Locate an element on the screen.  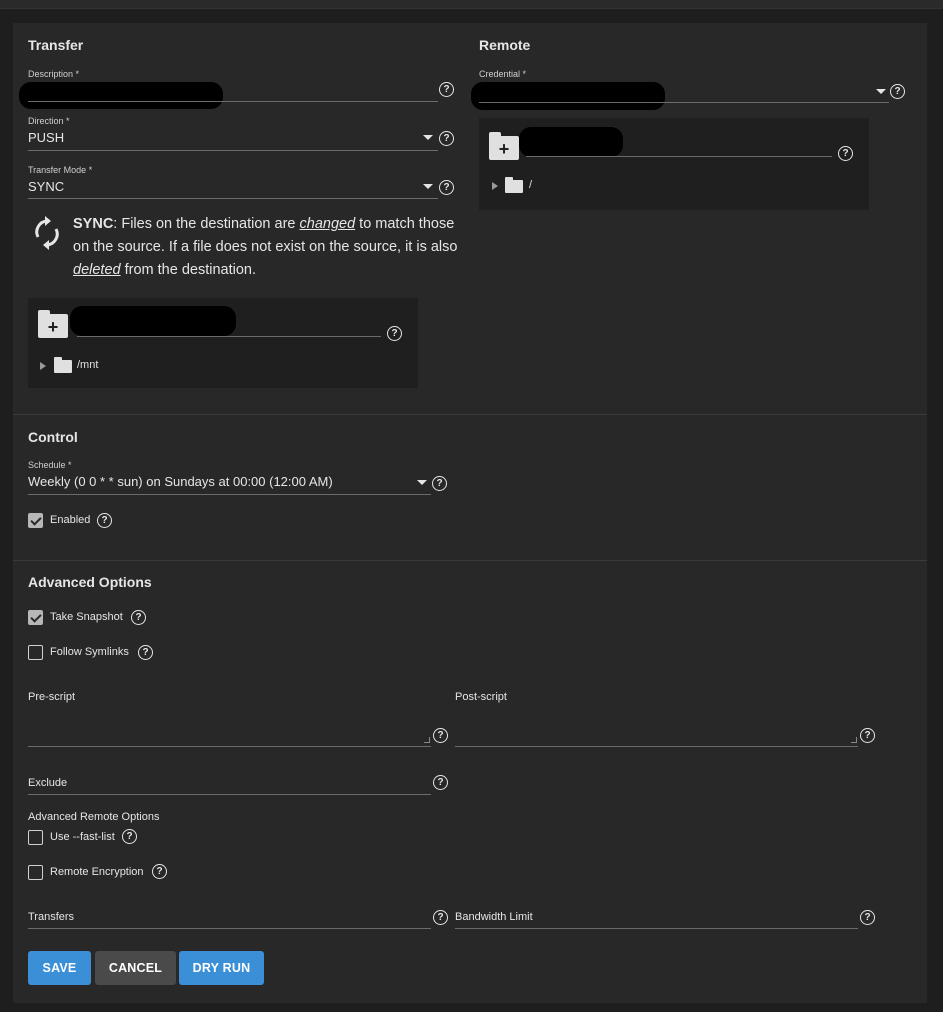
credential-underline is located at coordinates (684, 102).